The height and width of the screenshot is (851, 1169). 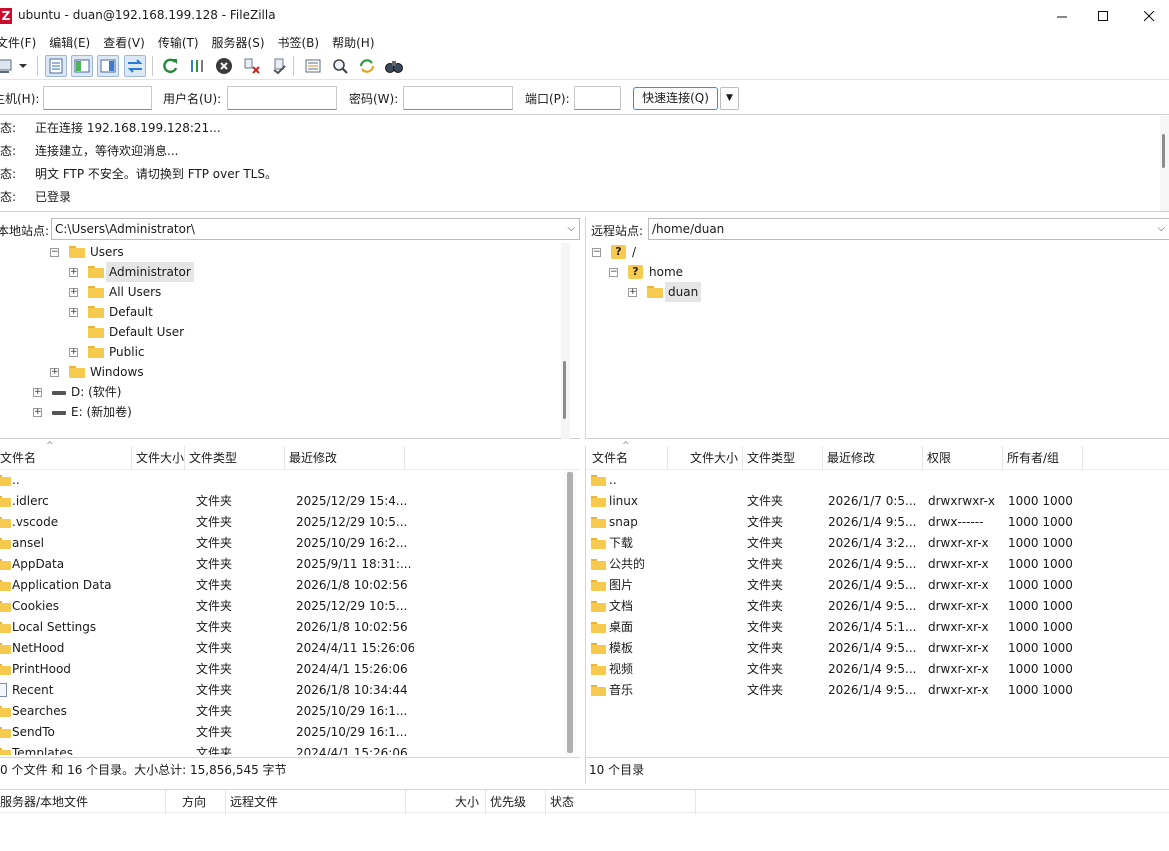 What do you see at coordinates (877, 669) in the screenshot?
I see `list-item: 视频 文件夹 2026/1/4 9:5... drwxr-xr-x 1000 1000` at bounding box center [877, 669].